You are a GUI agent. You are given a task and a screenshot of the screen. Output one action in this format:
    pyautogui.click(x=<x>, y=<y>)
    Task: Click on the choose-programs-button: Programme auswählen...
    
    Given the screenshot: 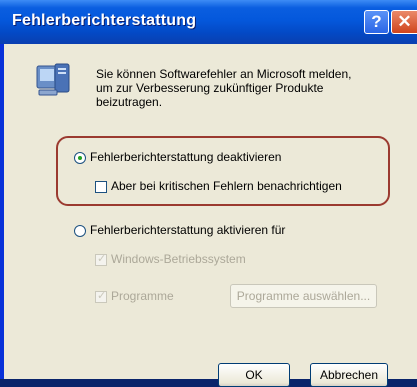 What is the action you would take?
    pyautogui.click(x=303, y=296)
    